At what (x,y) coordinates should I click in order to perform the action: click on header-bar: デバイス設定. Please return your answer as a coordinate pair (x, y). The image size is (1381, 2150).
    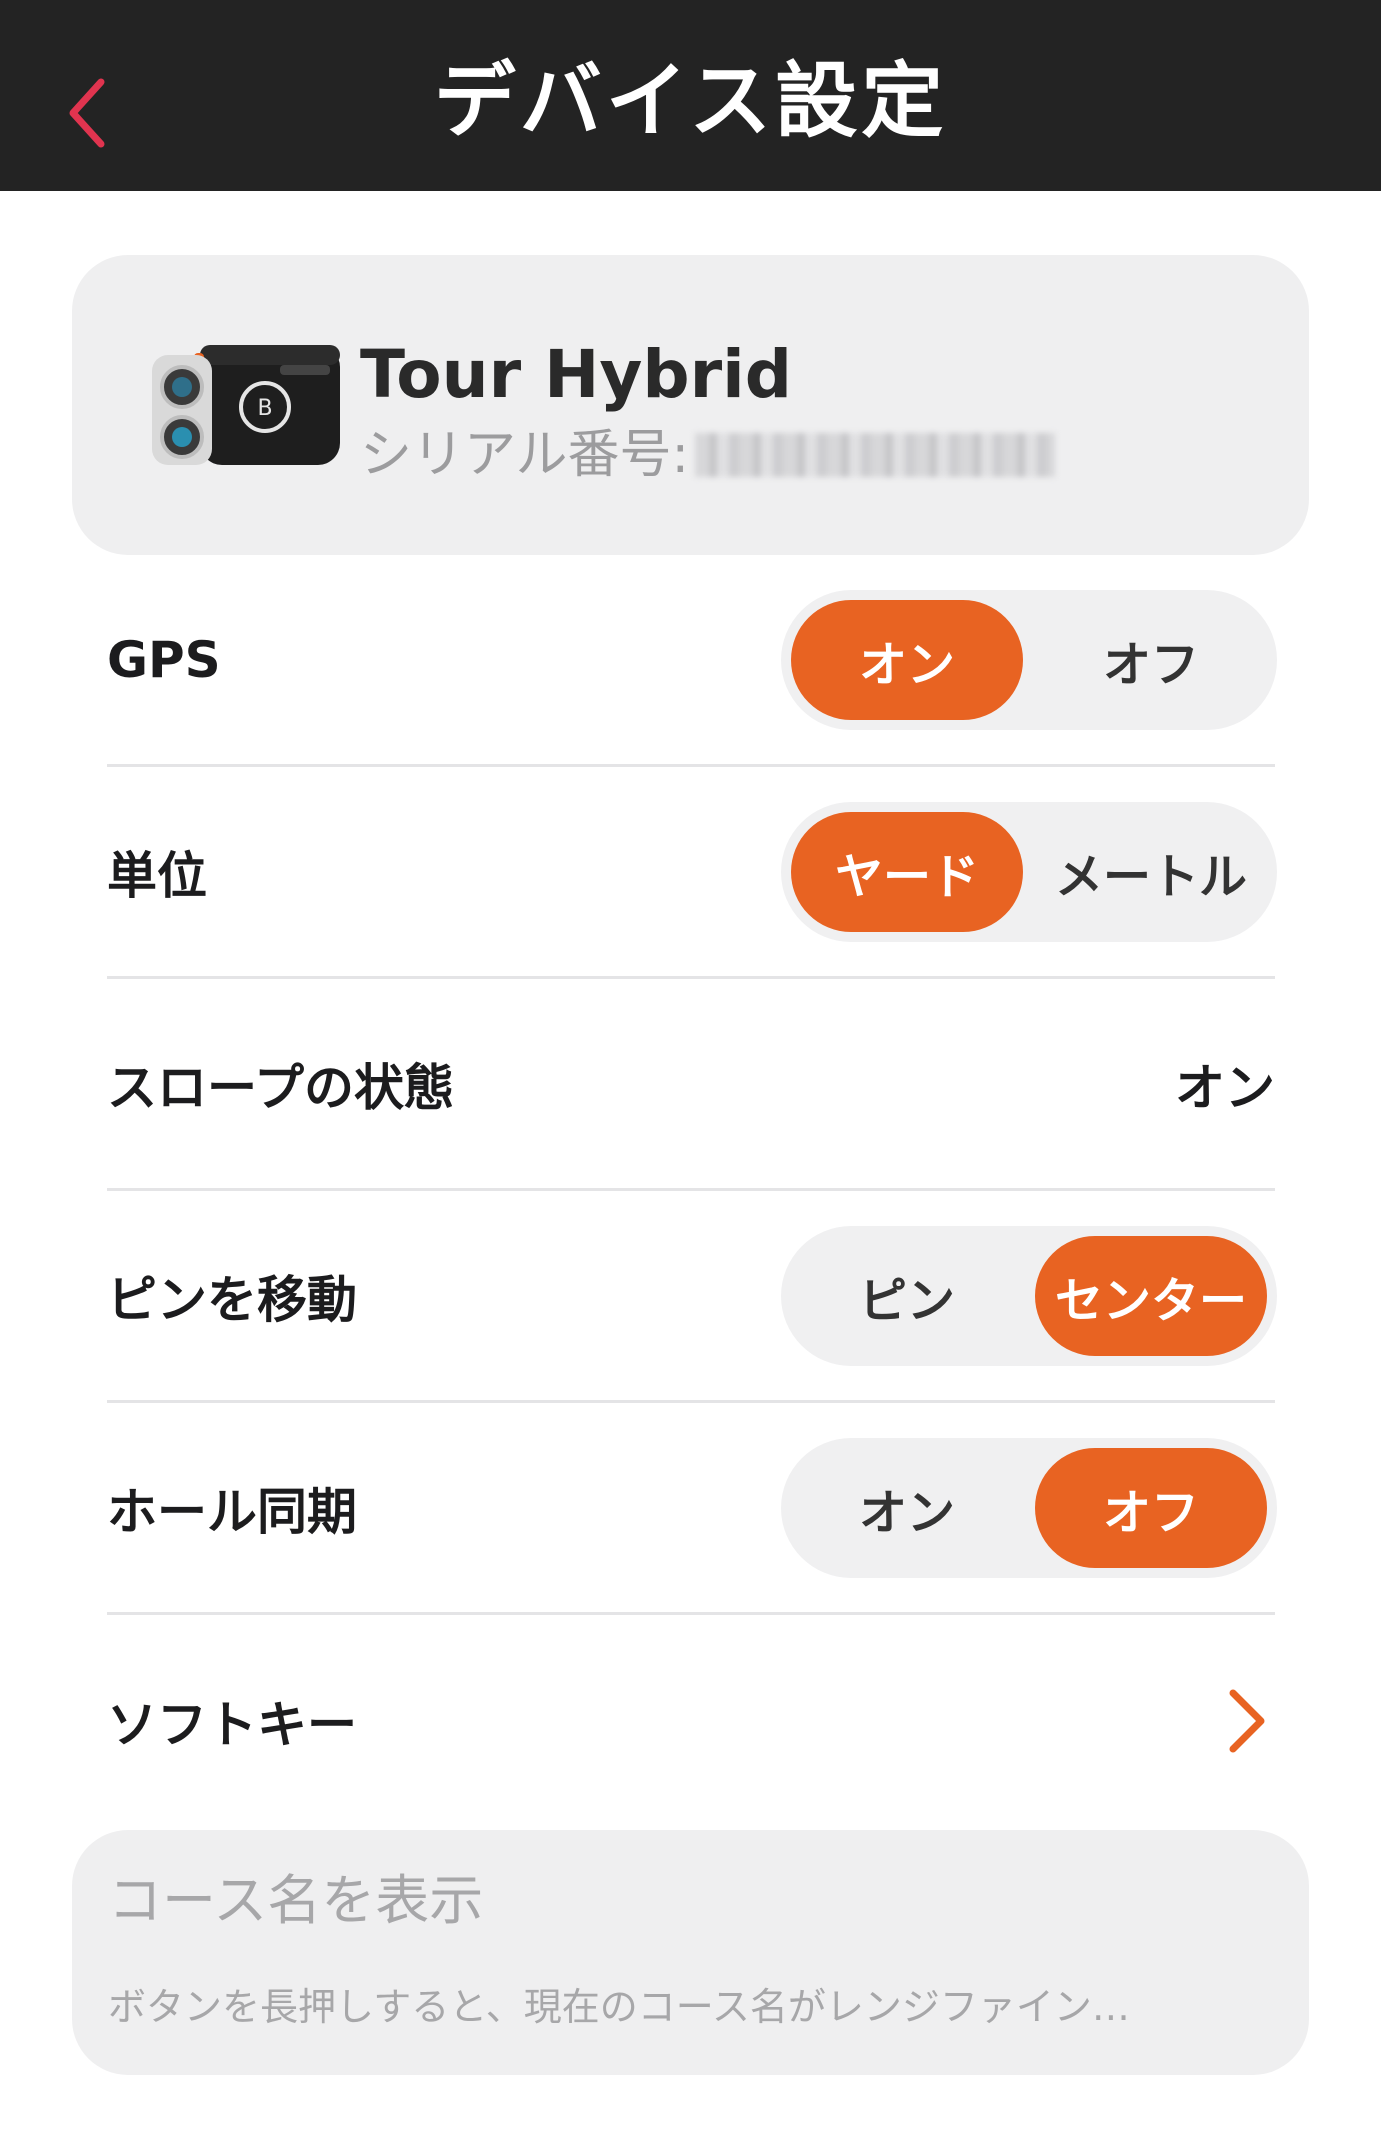
    Looking at the image, I should click on (690, 95).